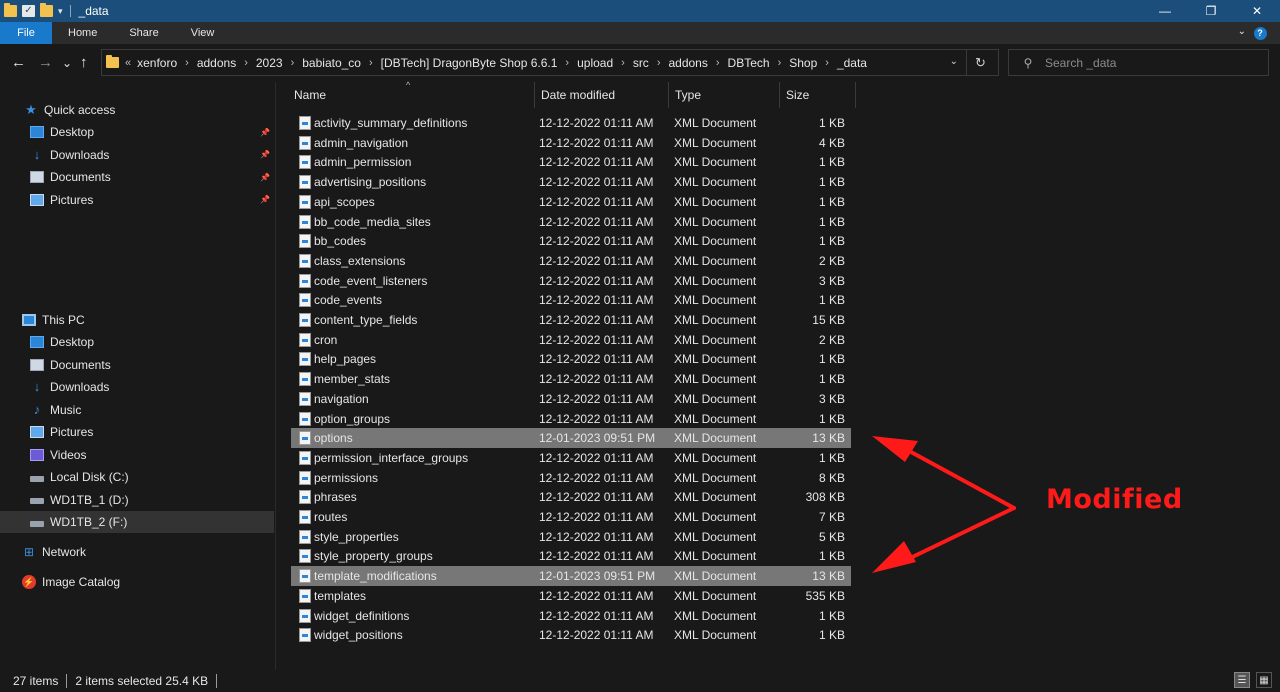  What do you see at coordinates (137, 500) in the screenshot?
I see `sidebar-item: WD1TB_1 (D:)` at bounding box center [137, 500].